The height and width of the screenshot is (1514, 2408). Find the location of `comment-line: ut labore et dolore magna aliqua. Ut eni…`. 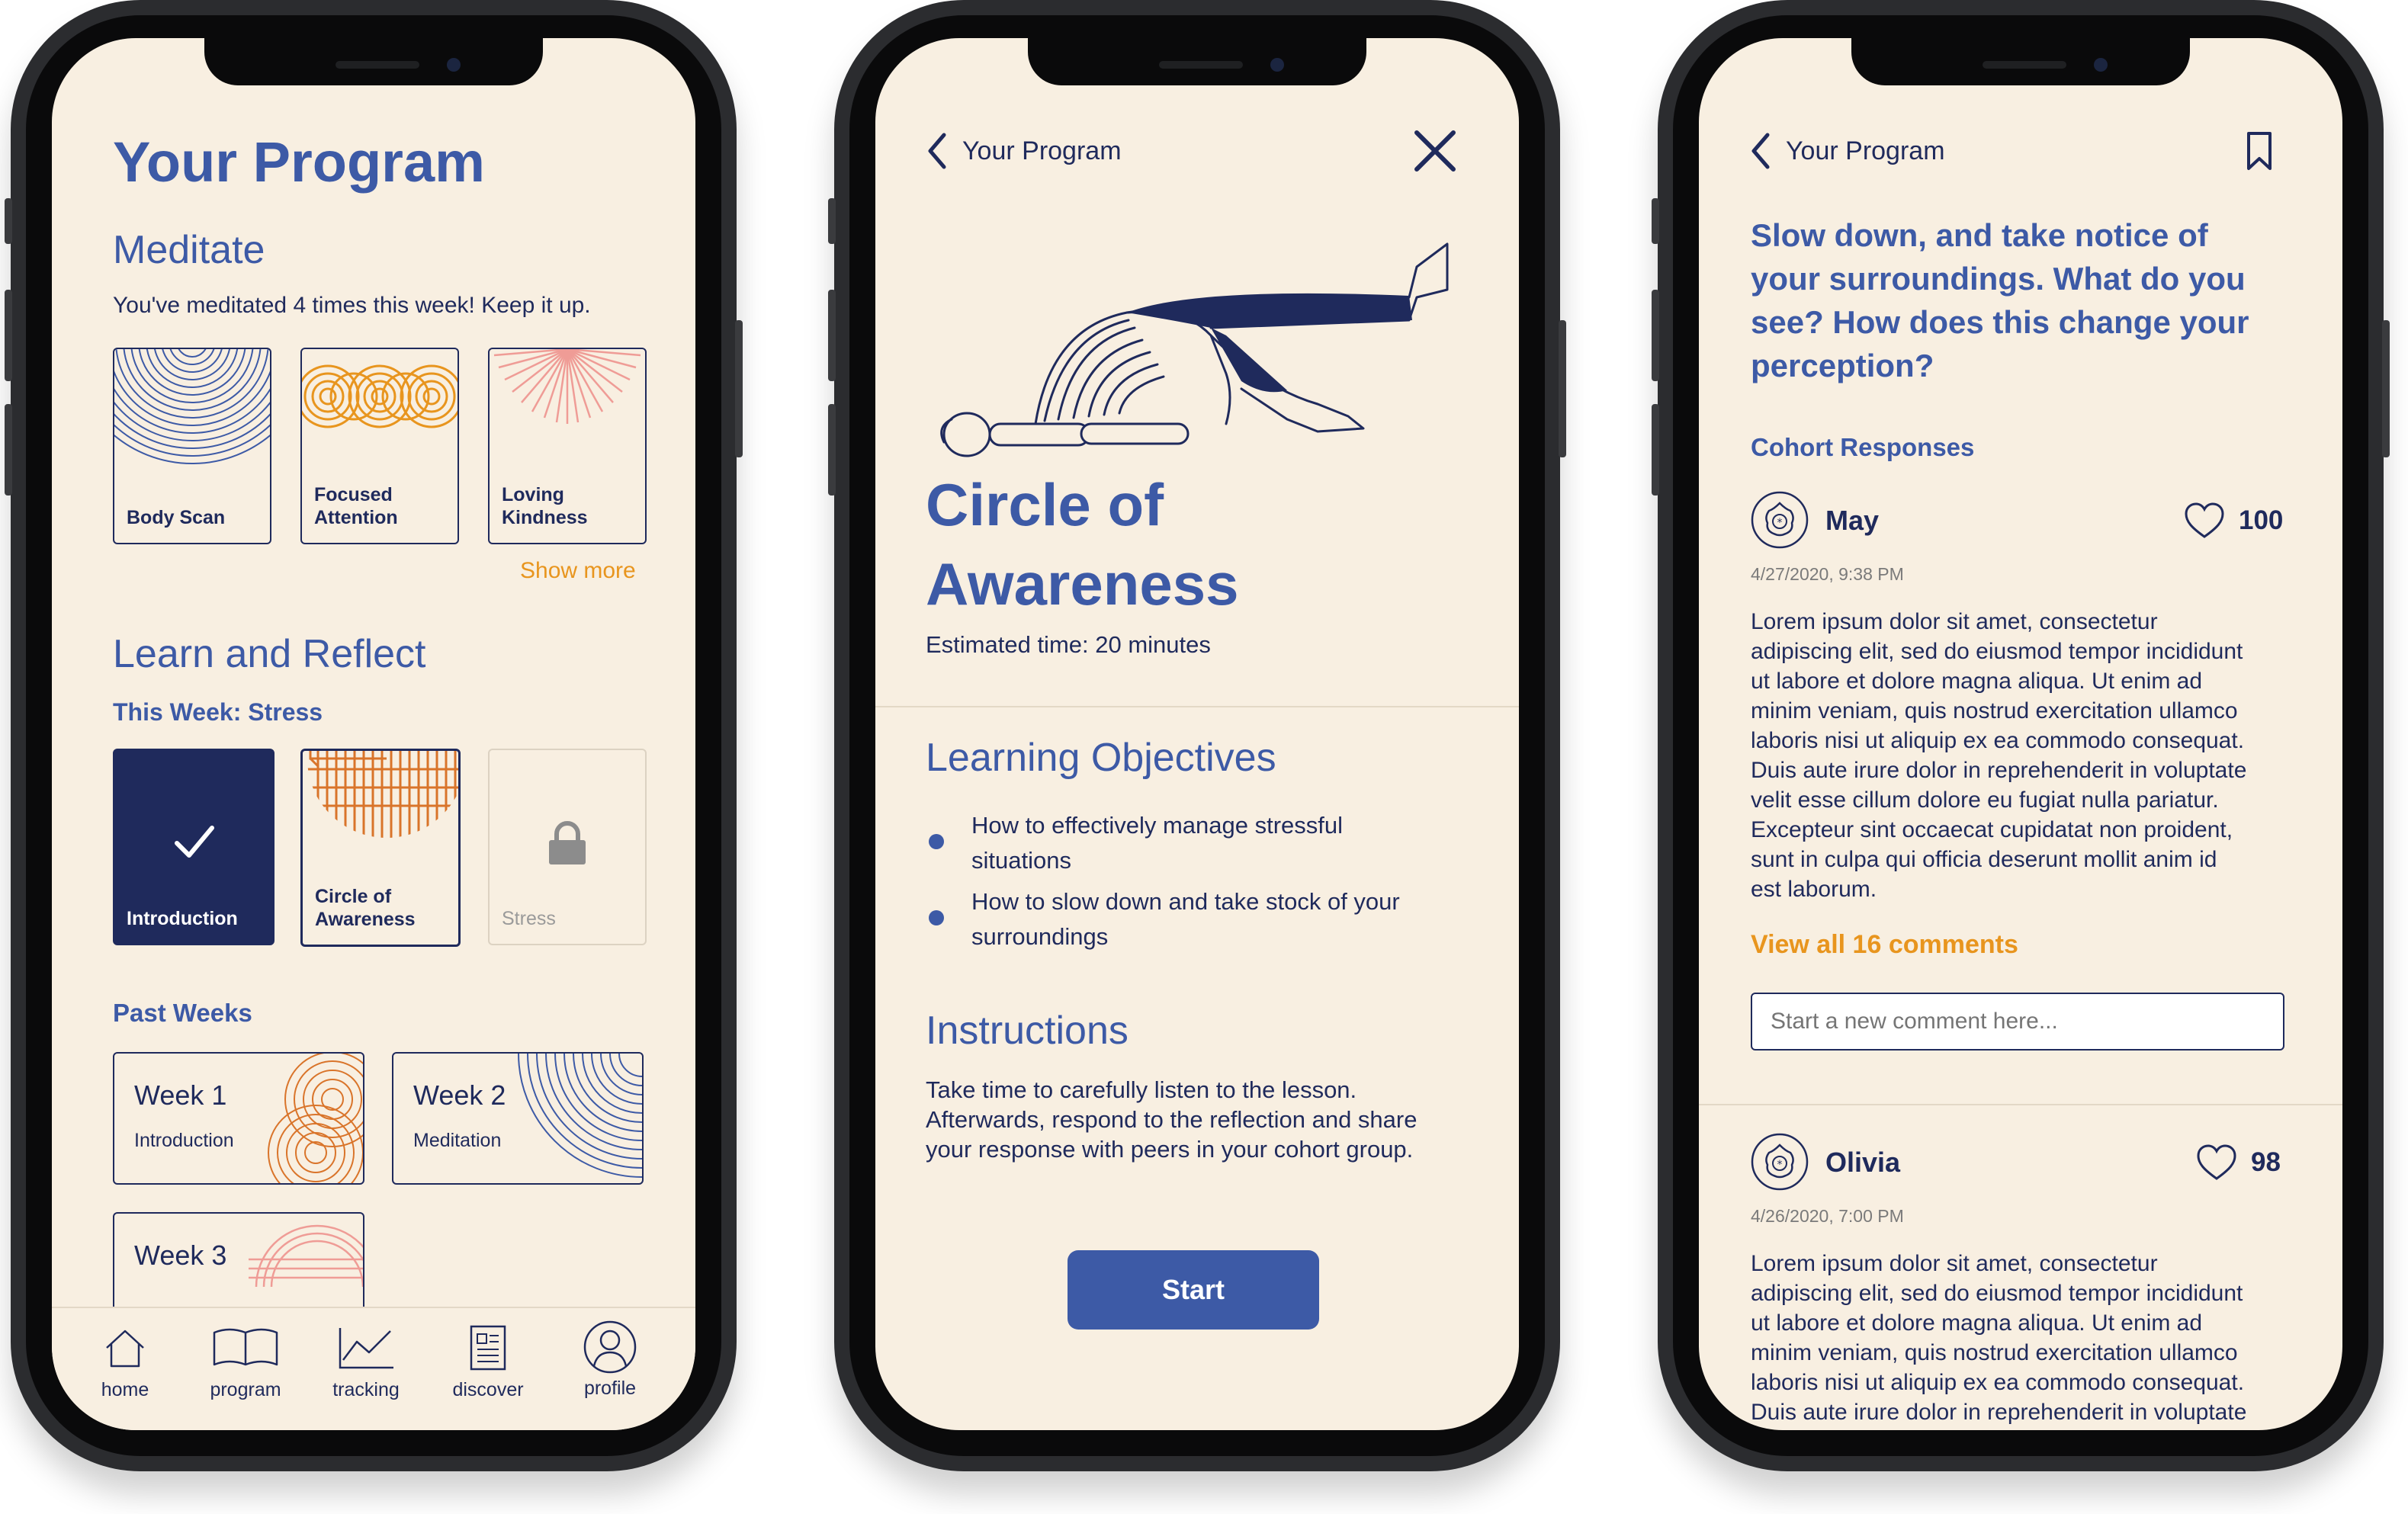

comment-line: ut labore et dolore magna aliqua. Ut eni… is located at coordinates (1977, 1323).